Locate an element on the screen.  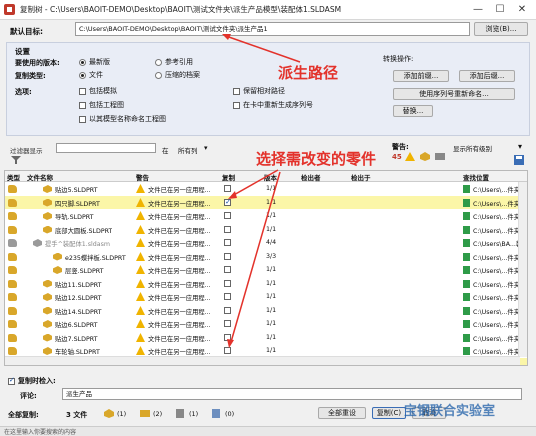
taskbar: 在这里输入你要搜索的内容 is located at coordinates (268, 431).